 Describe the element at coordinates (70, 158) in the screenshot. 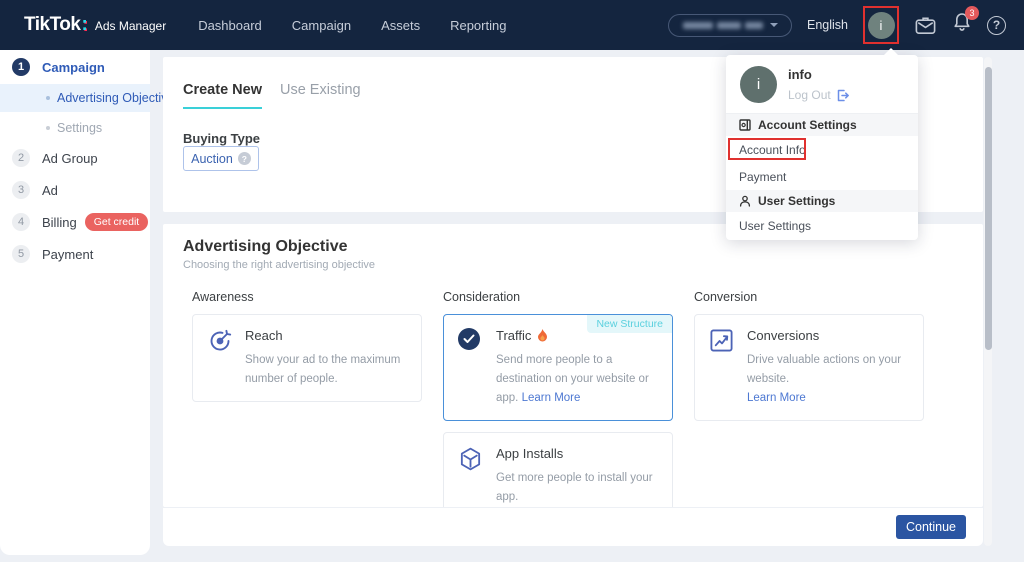

I see `step-label: Ad Group` at that location.